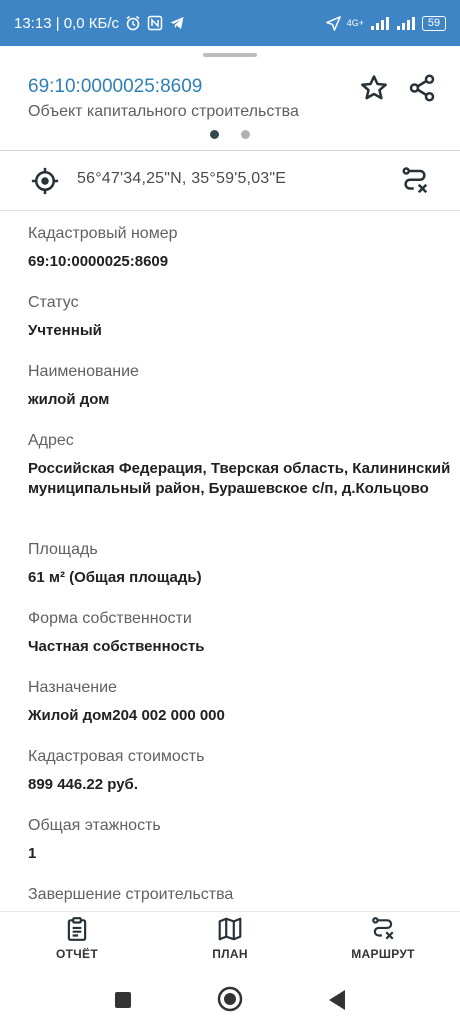 The width and height of the screenshot is (460, 1024). I want to click on network-type: 4G+, so click(355, 23).